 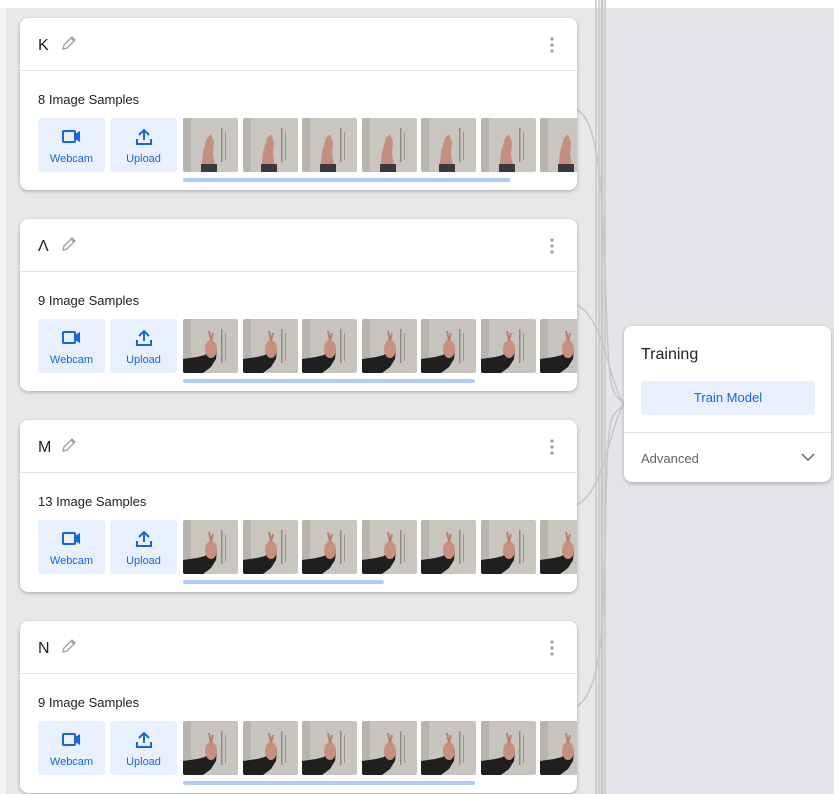 I want to click on class-name: M, so click(x=44, y=448).